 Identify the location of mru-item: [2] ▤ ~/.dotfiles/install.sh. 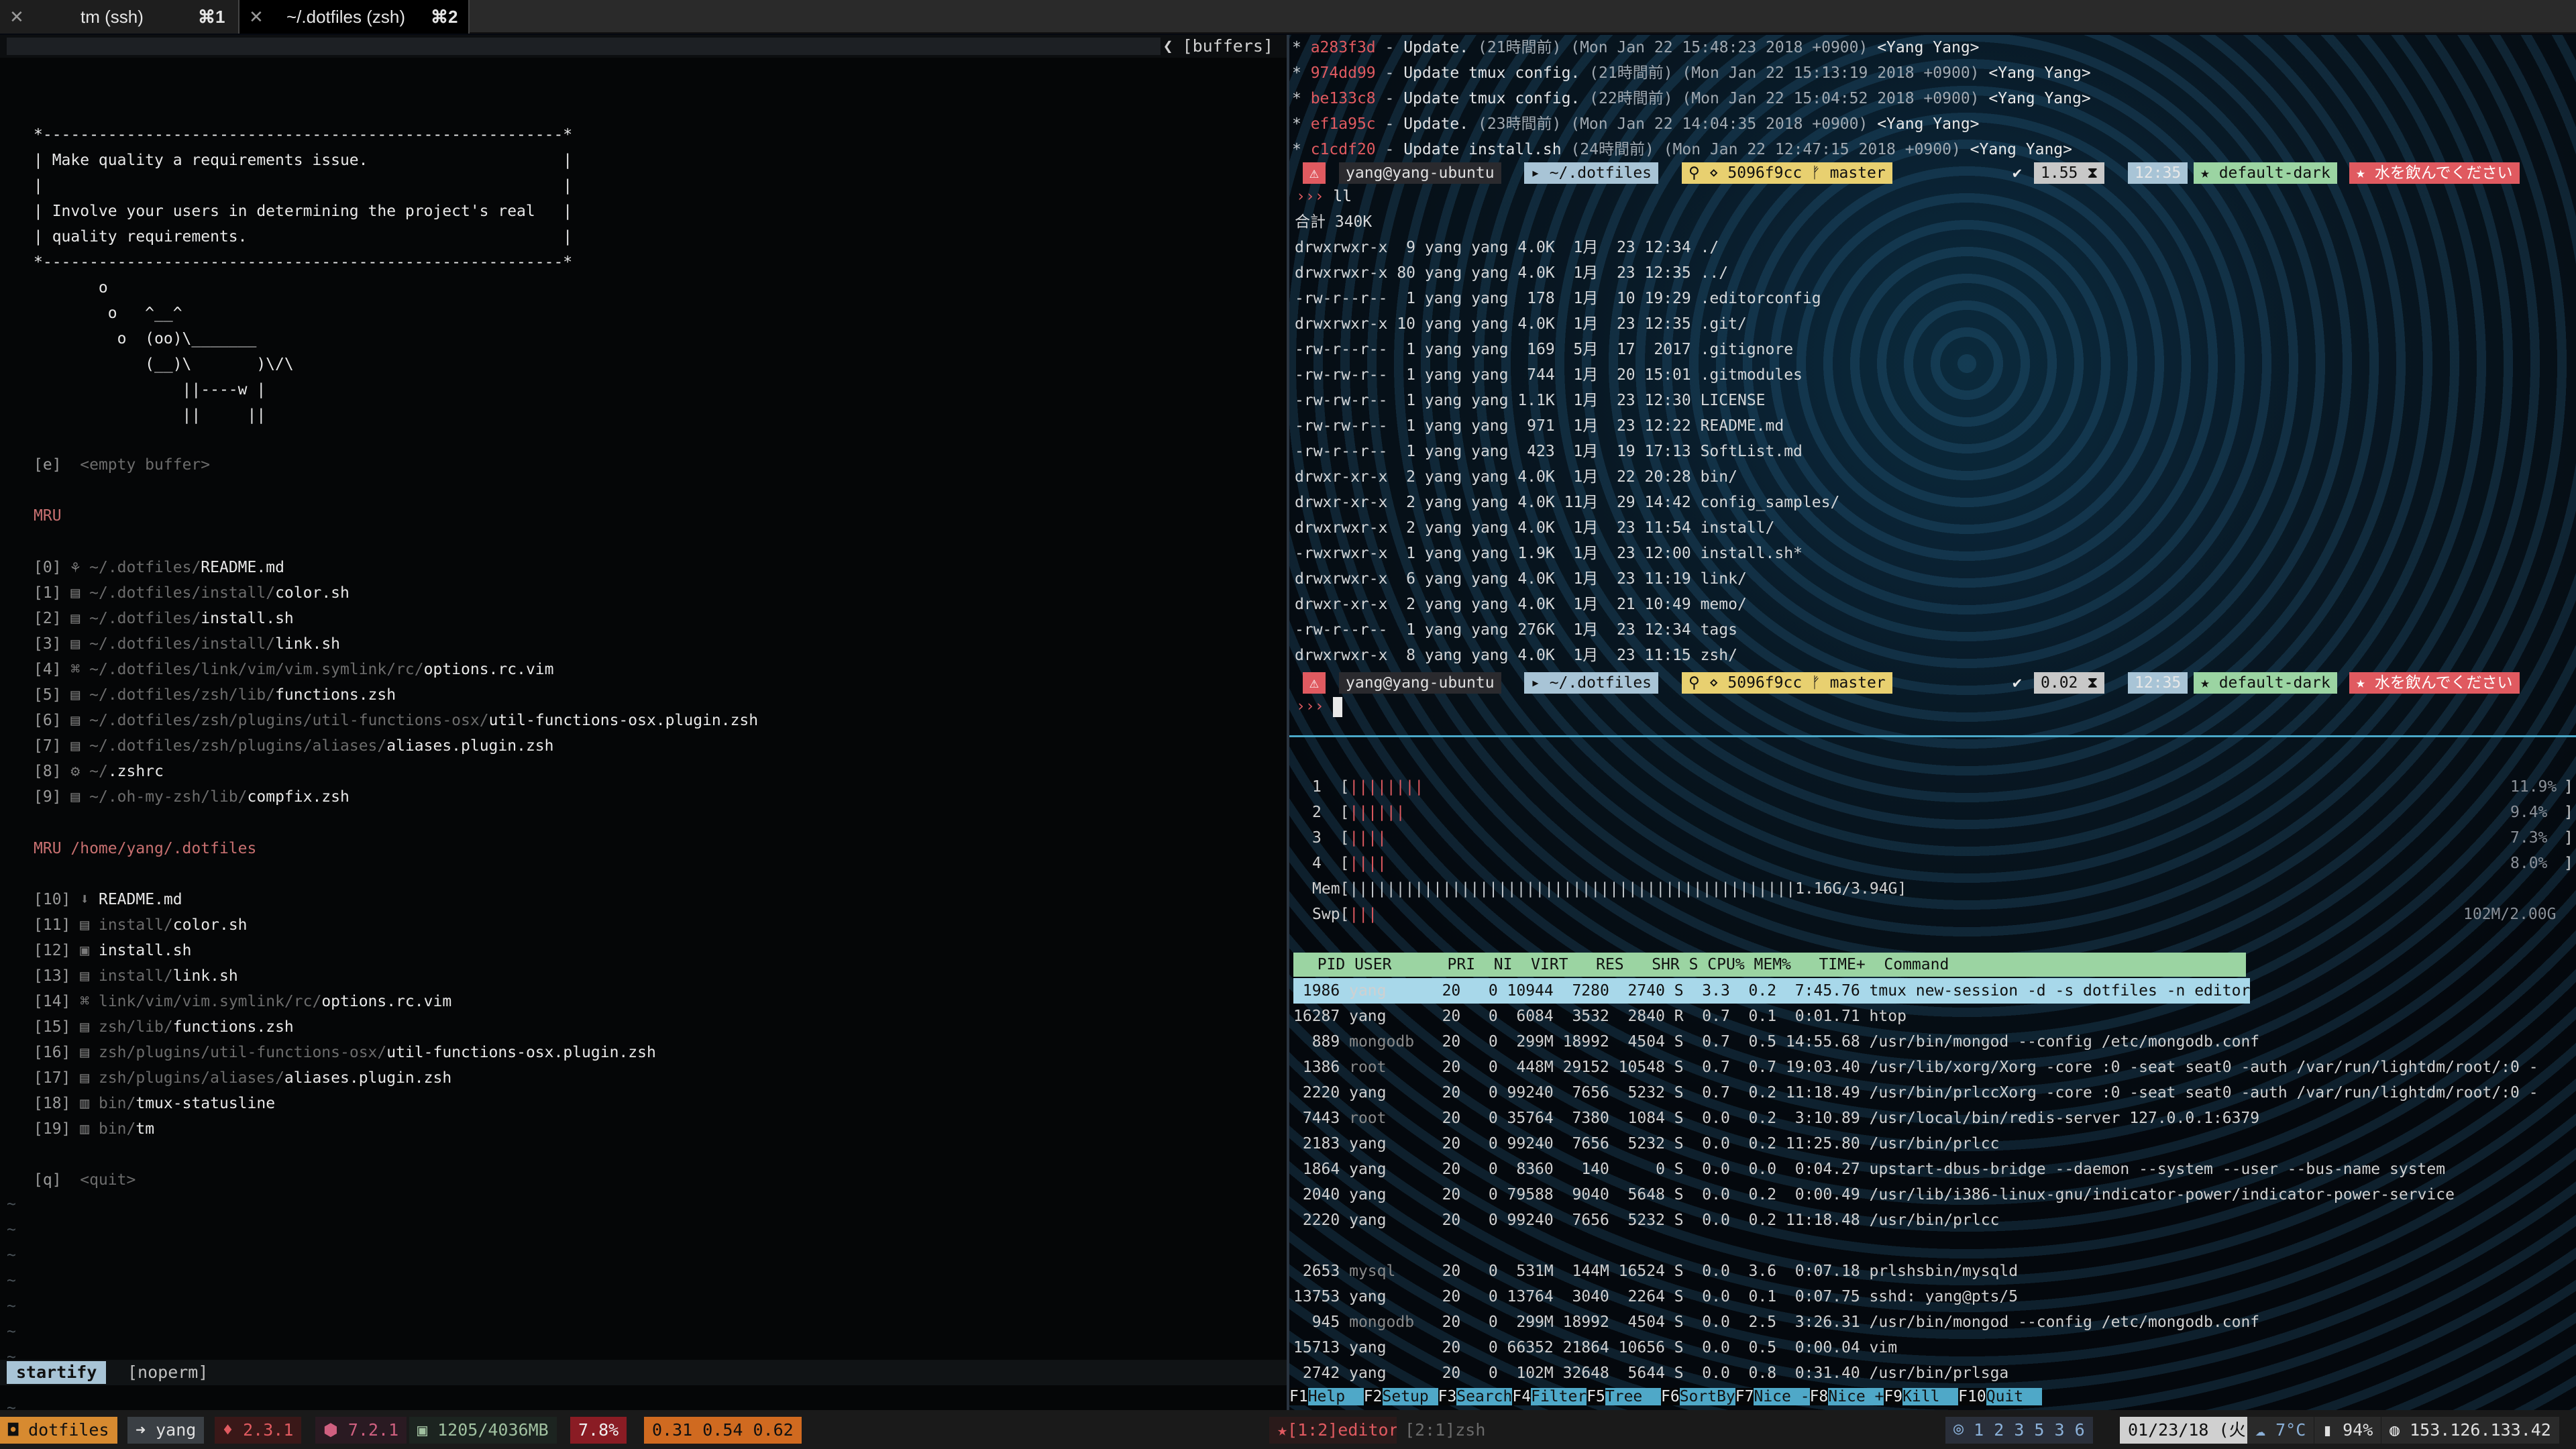
(164, 618).